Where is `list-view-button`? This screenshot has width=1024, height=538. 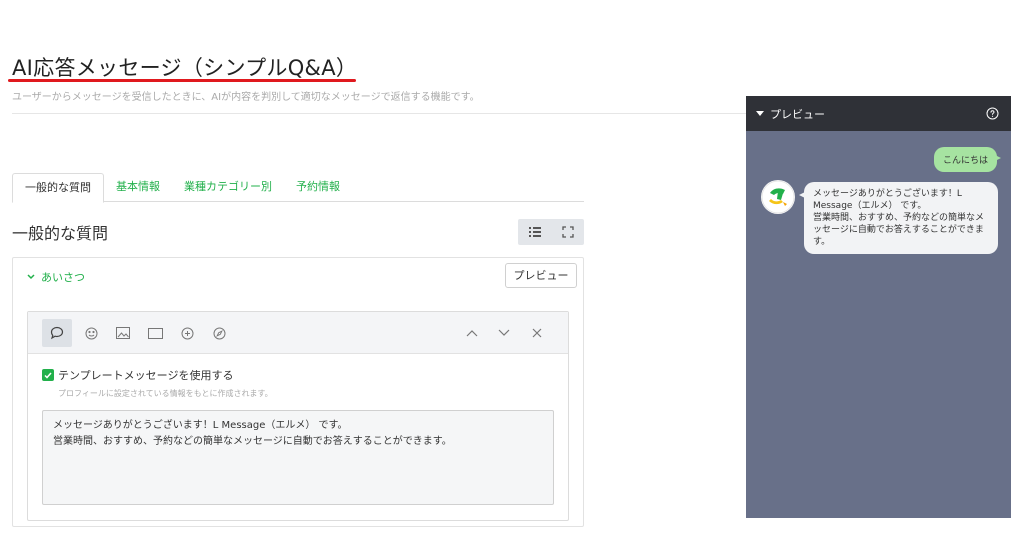
list-view-button is located at coordinates (535, 232).